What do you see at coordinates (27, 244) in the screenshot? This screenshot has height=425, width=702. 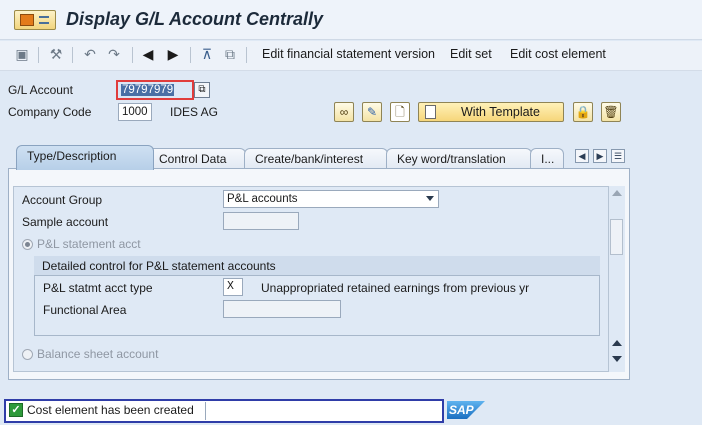 I see `pl-statement-radio` at bounding box center [27, 244].